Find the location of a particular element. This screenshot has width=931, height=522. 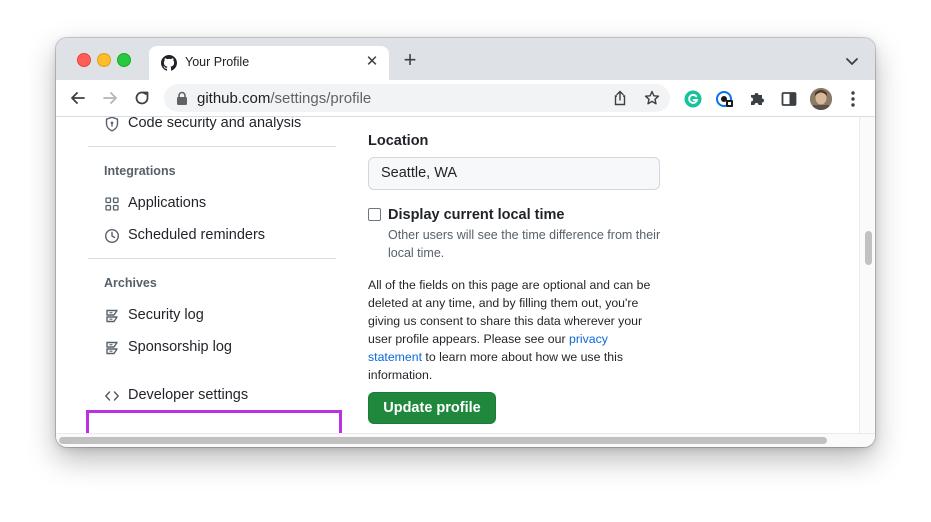

vertical-scrollbar-thumb is located at coordinates (868, 248).